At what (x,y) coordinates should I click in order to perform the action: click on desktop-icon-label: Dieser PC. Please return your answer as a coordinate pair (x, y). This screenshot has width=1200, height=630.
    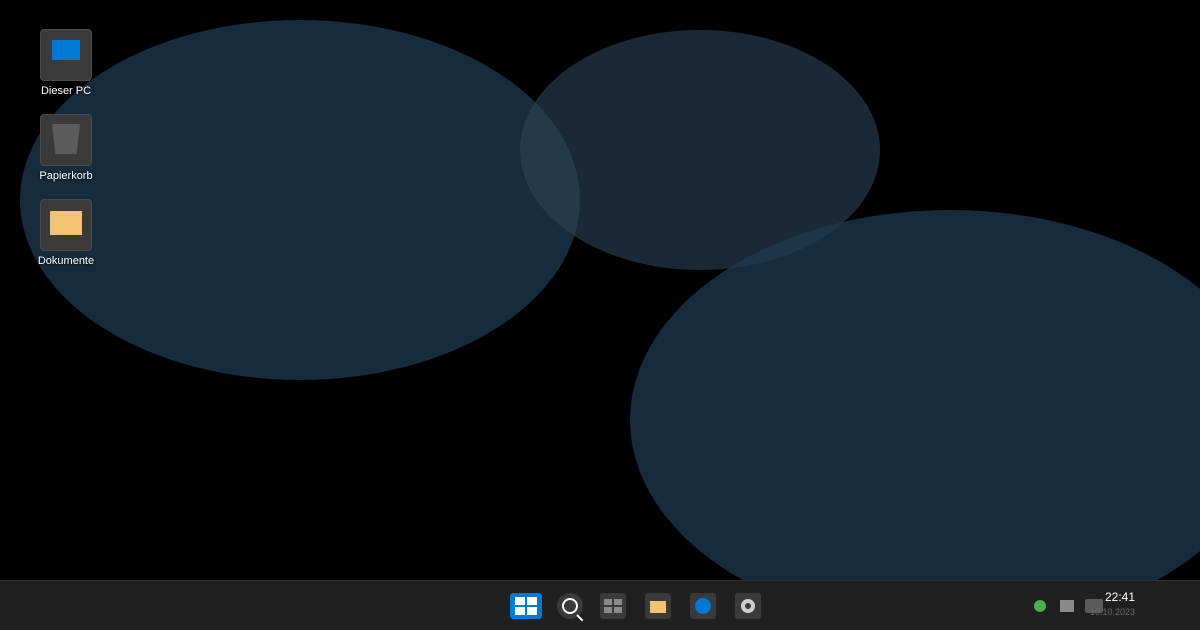
    Looking at the image, I should click on (66, 91).